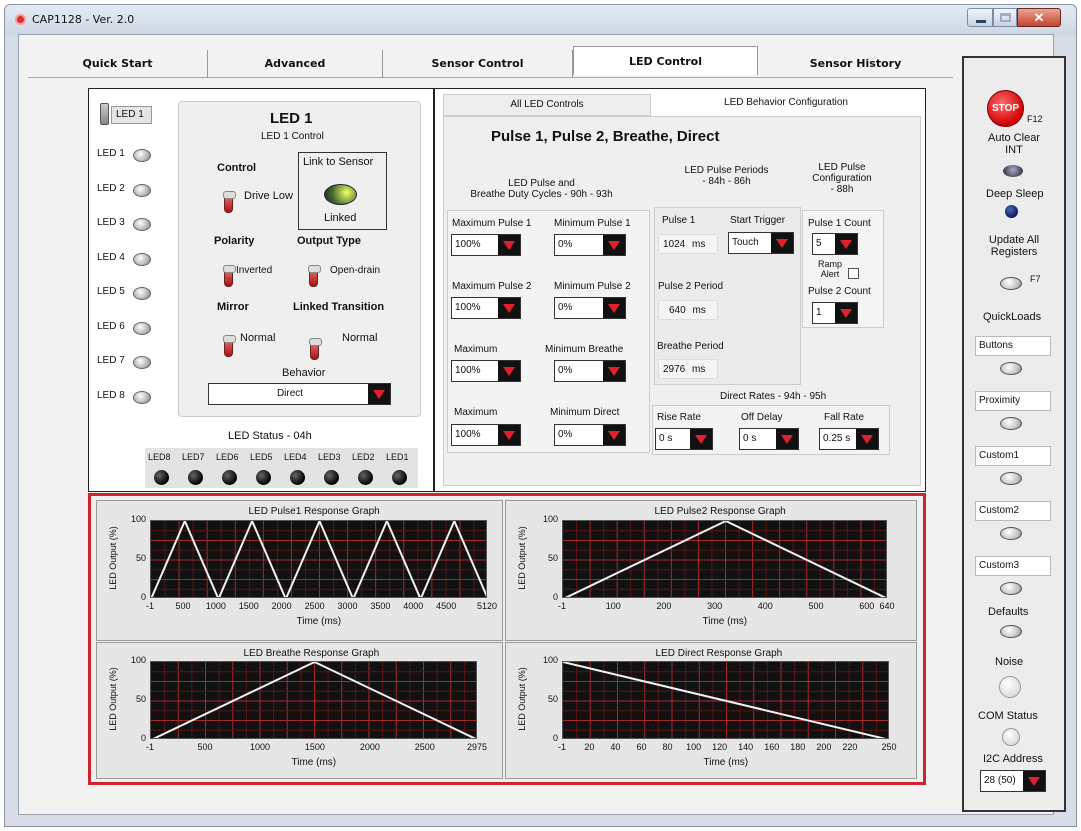  What do you see at coordinates (340, 194) in the screenshot?
I see `link-to-sensor-button` at bounding box center [340, 194].